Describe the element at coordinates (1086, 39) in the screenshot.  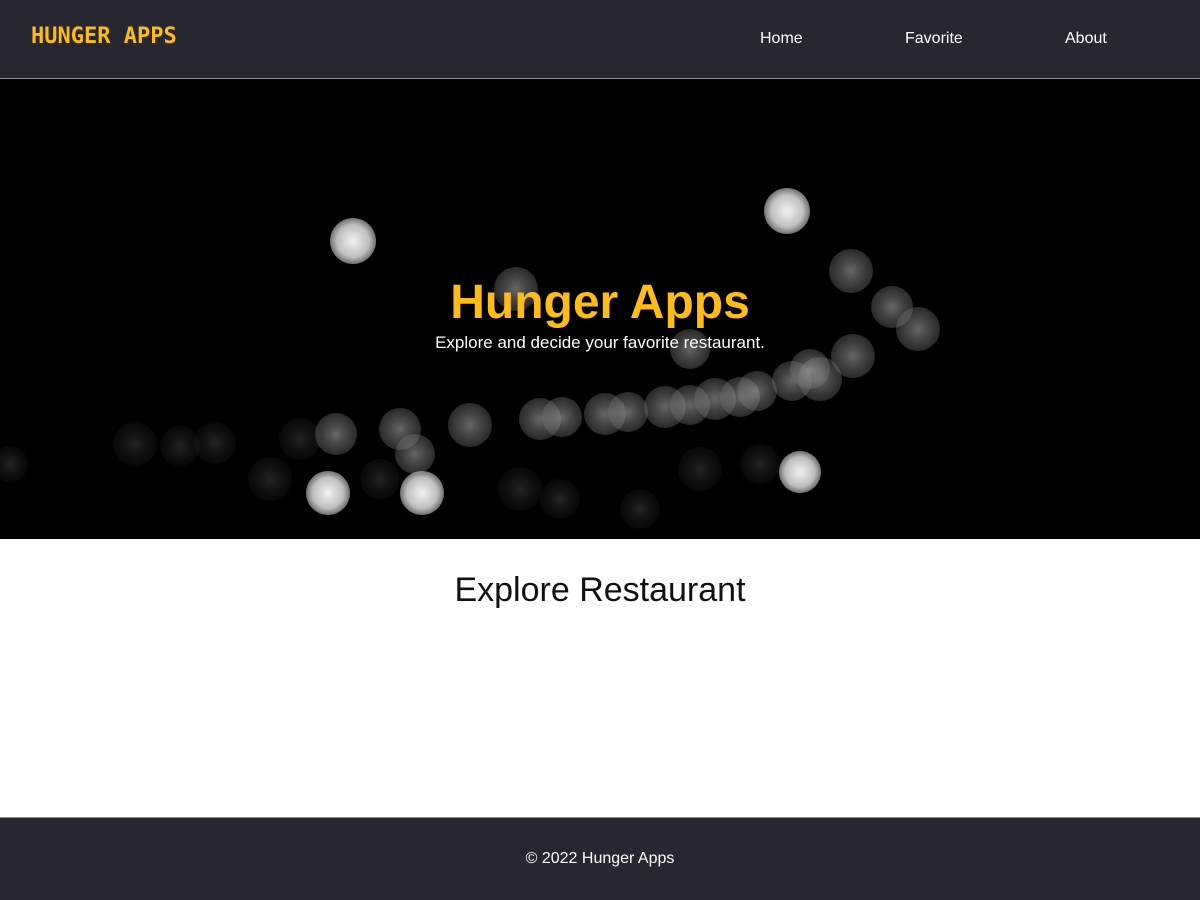
I see `nav-about-link: About` at that location.